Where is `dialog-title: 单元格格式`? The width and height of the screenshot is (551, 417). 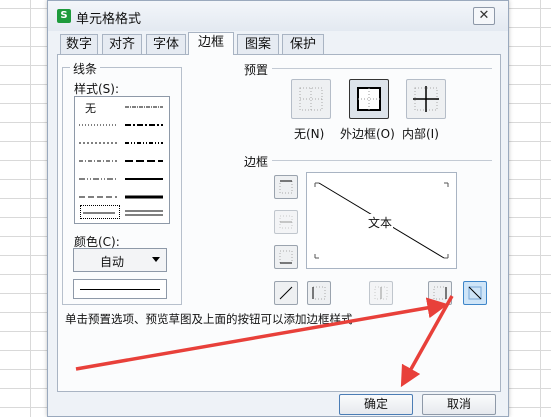
dialog-title: 单元格格式 is located at coordinates (109, 19).